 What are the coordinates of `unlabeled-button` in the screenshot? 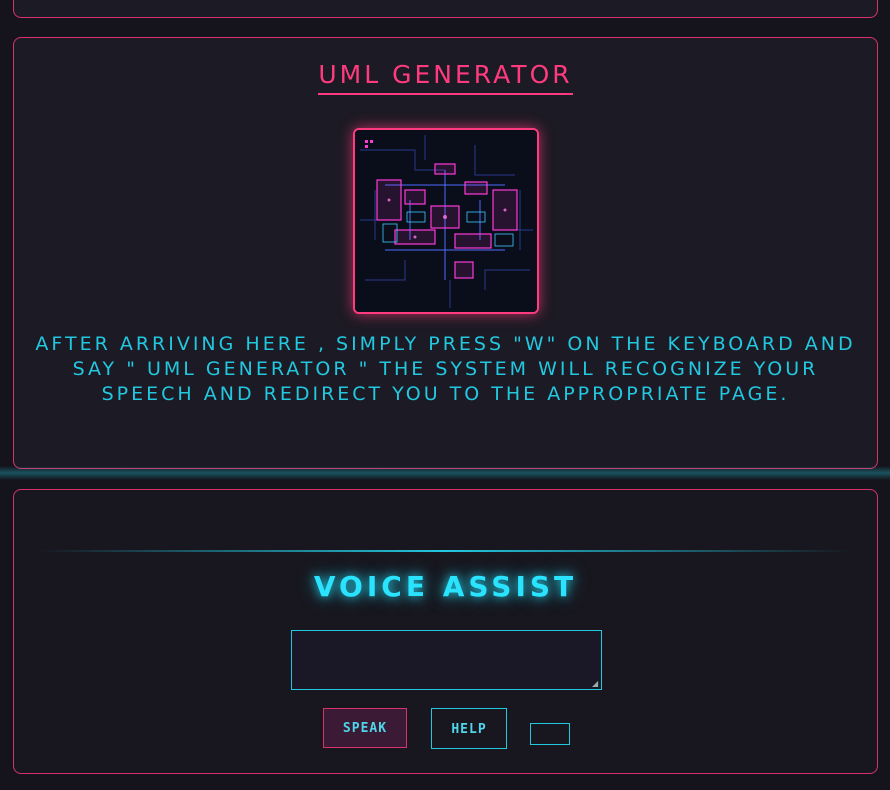 It's located at (550, 734).